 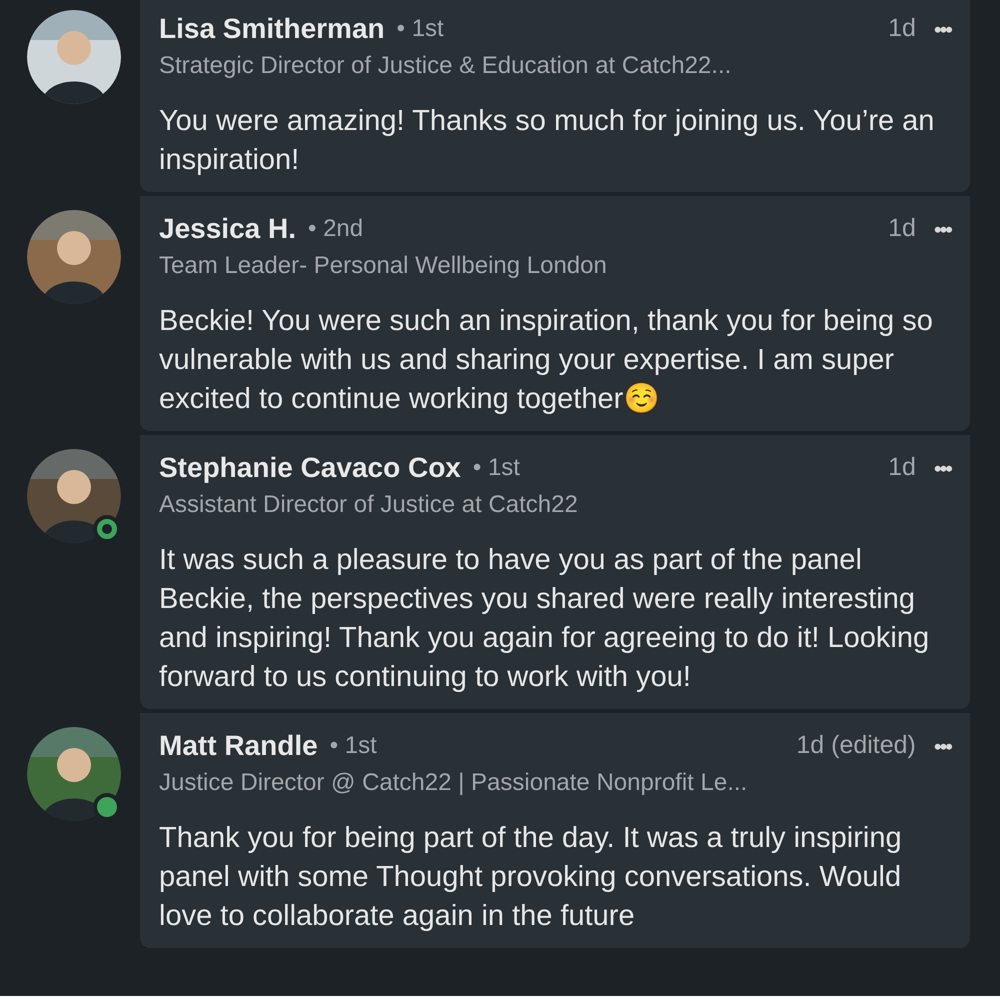 What do you see at coordinates (383, 266) in the screenshot?
I see `commenter-headline: Team Leader- Personal Wellbeing London` at bounding box center [383, 266].